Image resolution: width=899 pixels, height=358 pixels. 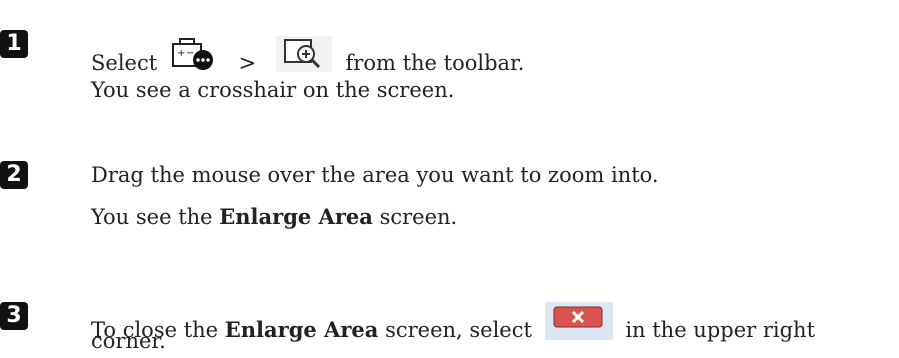 I want to click on step-text: from the toolbar., so click(x=435, y=63).